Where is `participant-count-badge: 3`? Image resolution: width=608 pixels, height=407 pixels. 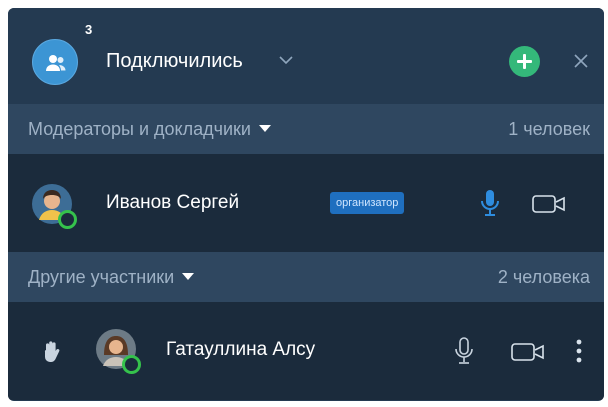 participant-count-badge: 3 is located at coordinates (89, 29).